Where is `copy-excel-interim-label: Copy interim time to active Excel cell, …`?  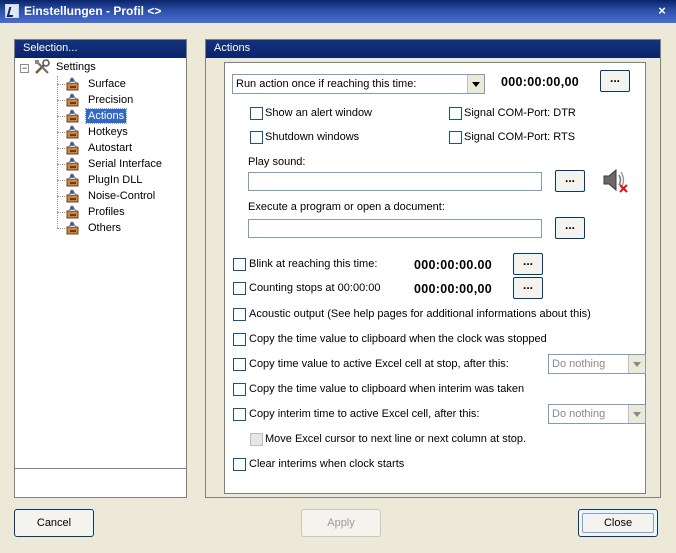
copy-excel-interim-label: Copy interim time to active Excel cell, … is located at coordinates (364, 414).